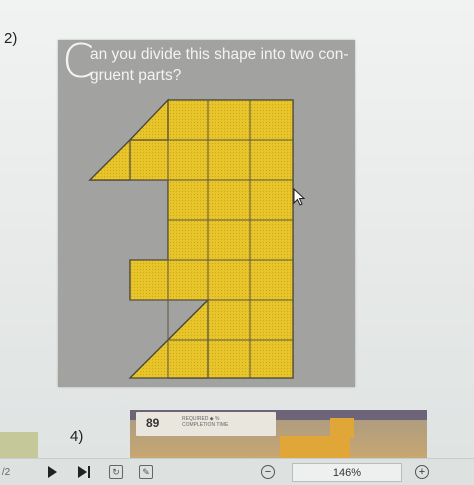 The image size is (474, 485). I want to click on zoom-level-field: 146%, so click(347, 472).